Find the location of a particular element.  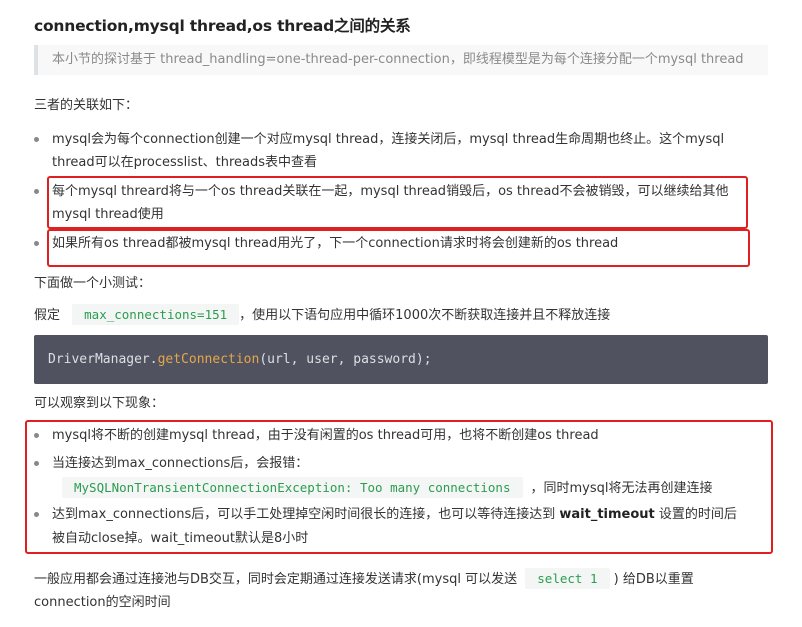

list-item-text-line2: thread可以在processlist、threads表中查看 is located at coordinates (185, 162).